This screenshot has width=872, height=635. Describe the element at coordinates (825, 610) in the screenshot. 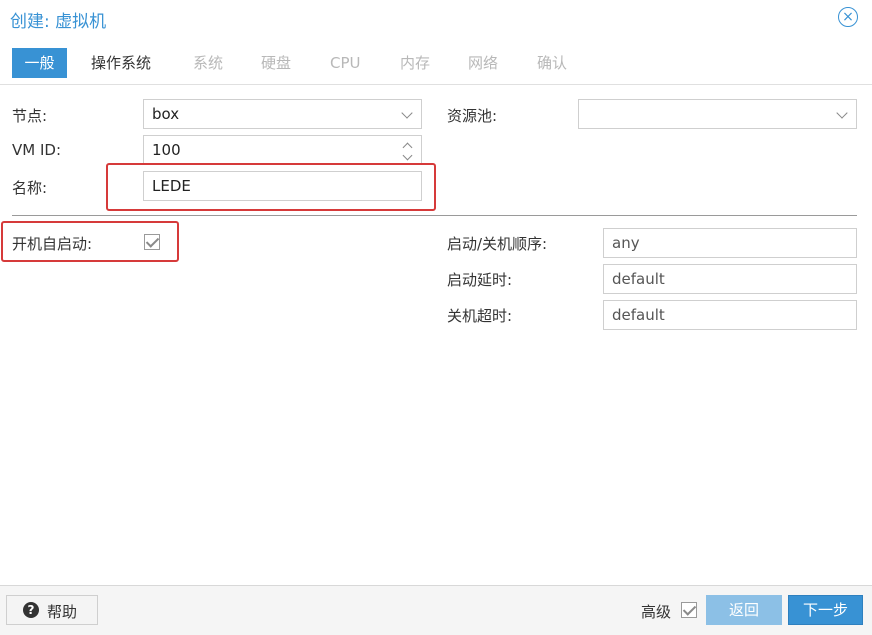

I see `next-button: 下一步` at that location.